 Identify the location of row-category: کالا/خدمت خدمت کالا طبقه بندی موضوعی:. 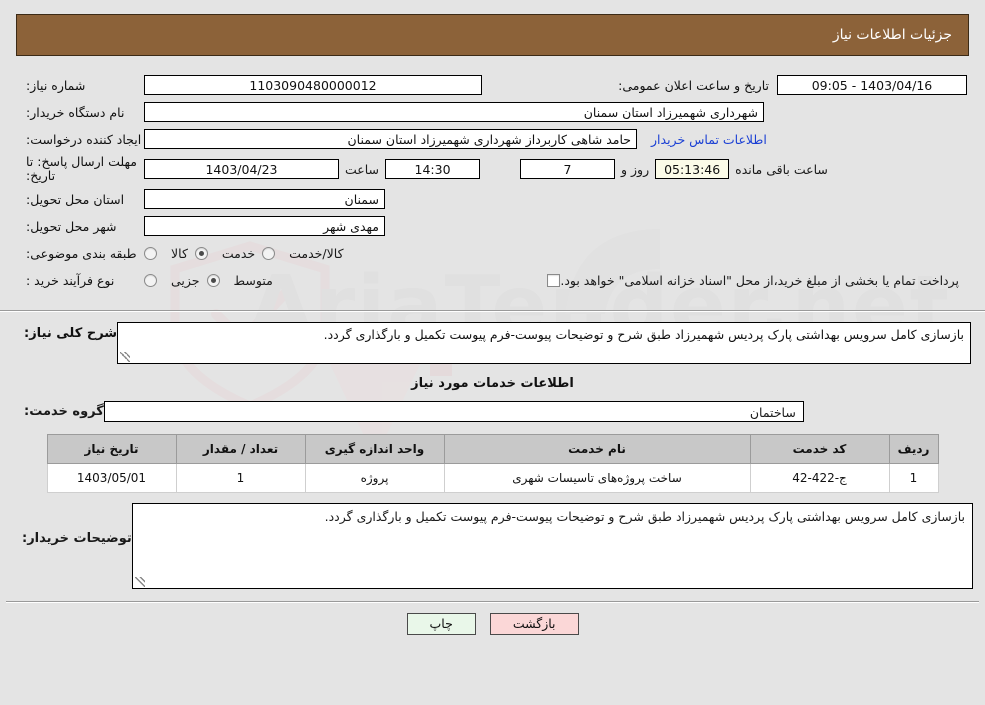
(492, 253).